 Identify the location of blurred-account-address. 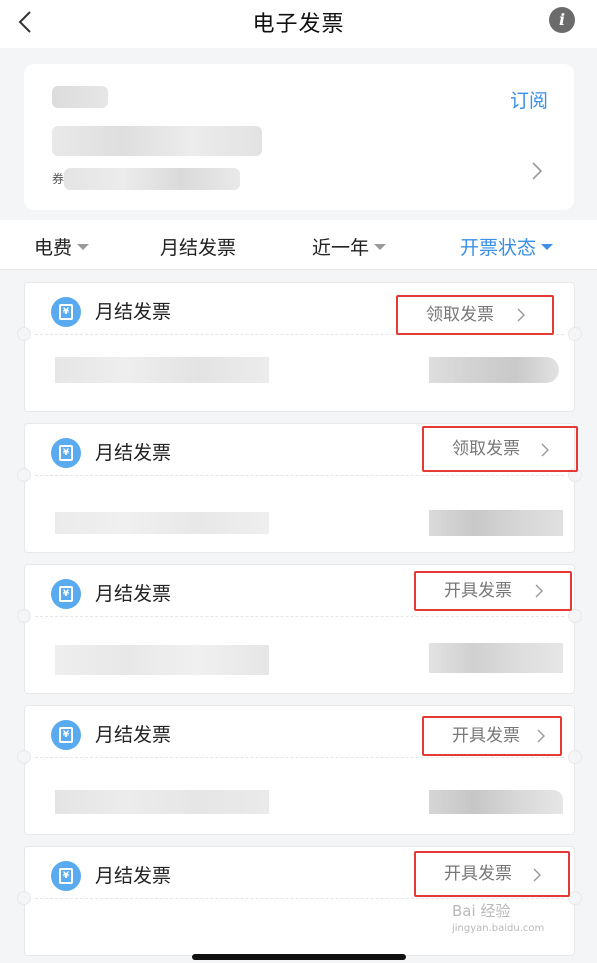
(152, 179).